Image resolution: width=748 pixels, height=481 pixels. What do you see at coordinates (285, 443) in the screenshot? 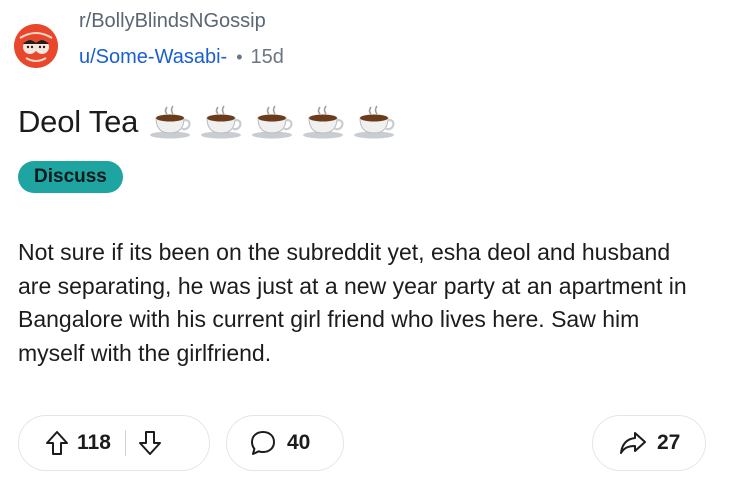
I see `comments-button: 40` at bounding box center [285, 443].